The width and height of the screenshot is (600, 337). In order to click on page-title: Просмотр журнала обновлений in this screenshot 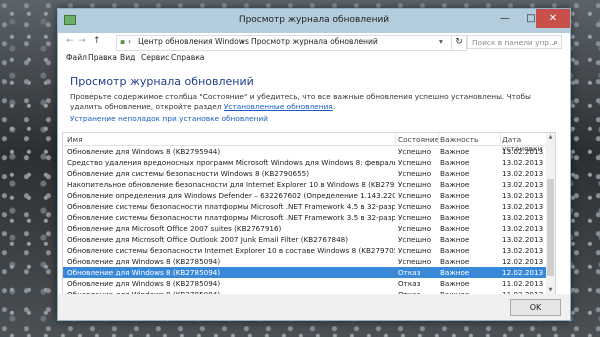, I will do `click(162, 81)`.